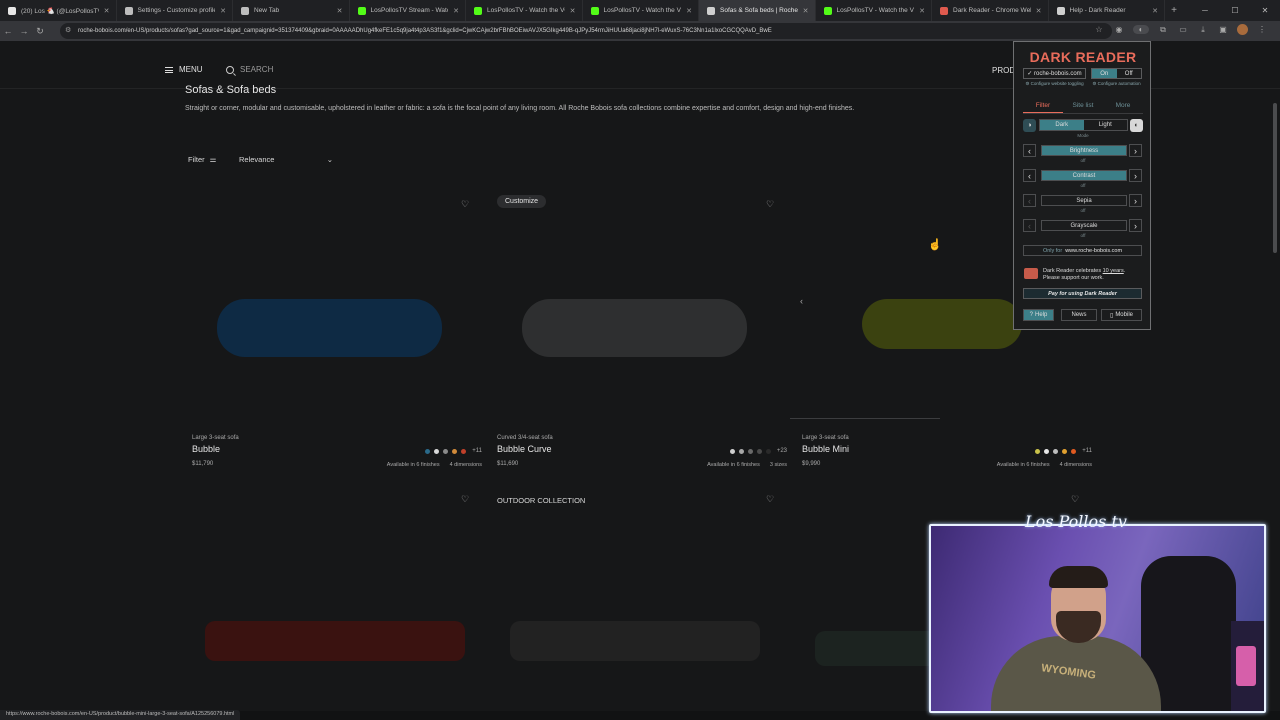  I want to click on download-icon: ⤓, so click(1203, 30).